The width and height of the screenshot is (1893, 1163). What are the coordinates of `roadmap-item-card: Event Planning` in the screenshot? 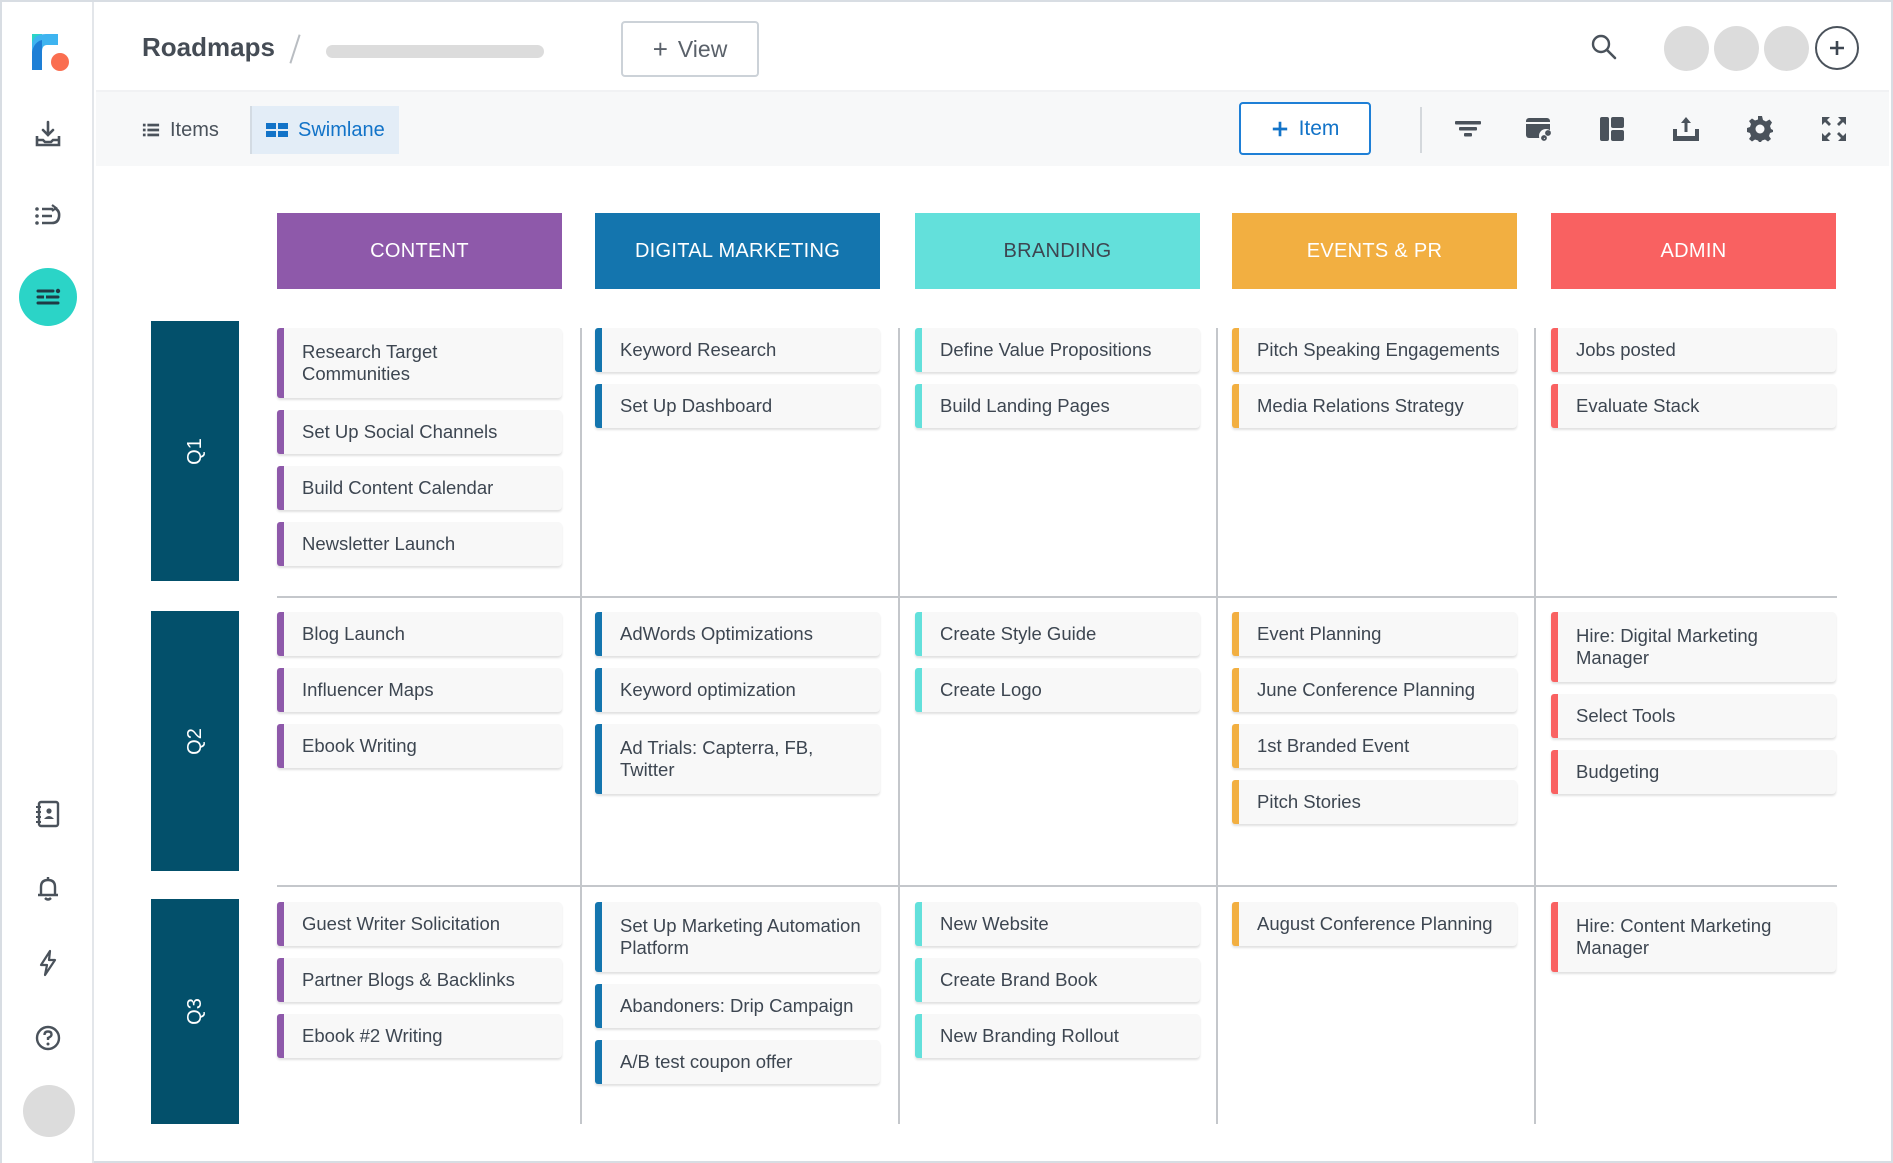 It's located at (1374, 634).